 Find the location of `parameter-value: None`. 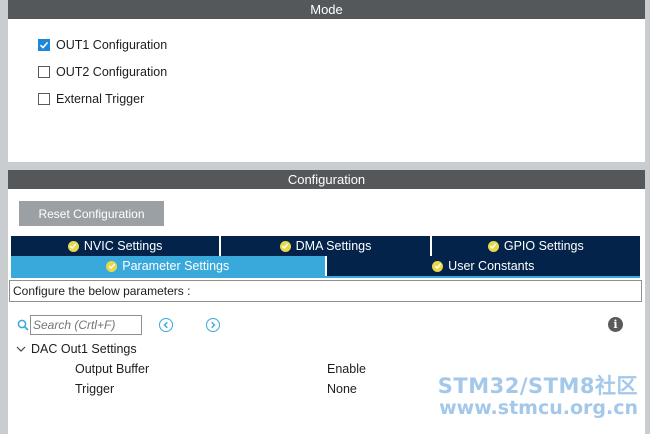

parameter-value: None is located at coordinates (342, 389).